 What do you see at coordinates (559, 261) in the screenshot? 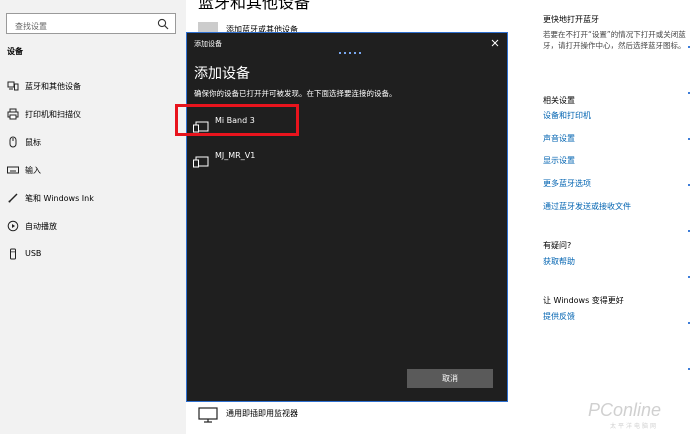
I see `link-get-help: 获取帮助` at bounding box center [559, 261].